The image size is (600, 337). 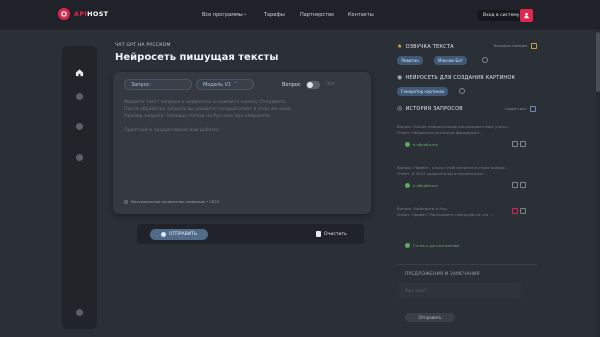 I want to click on breadcrumb: ЧАТ GPT НА РУССКОМ, so click(x=143, y=45).